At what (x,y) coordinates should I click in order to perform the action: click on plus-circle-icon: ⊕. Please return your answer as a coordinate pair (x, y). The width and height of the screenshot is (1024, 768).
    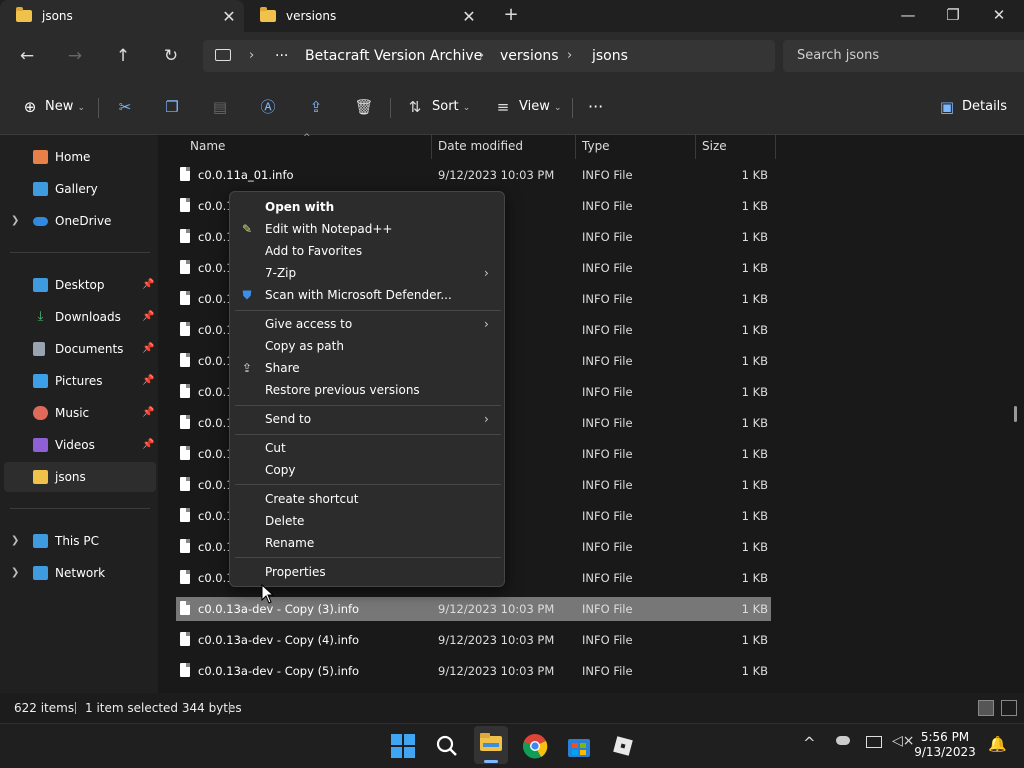
    Looking at the image, I should click on (30, 107).